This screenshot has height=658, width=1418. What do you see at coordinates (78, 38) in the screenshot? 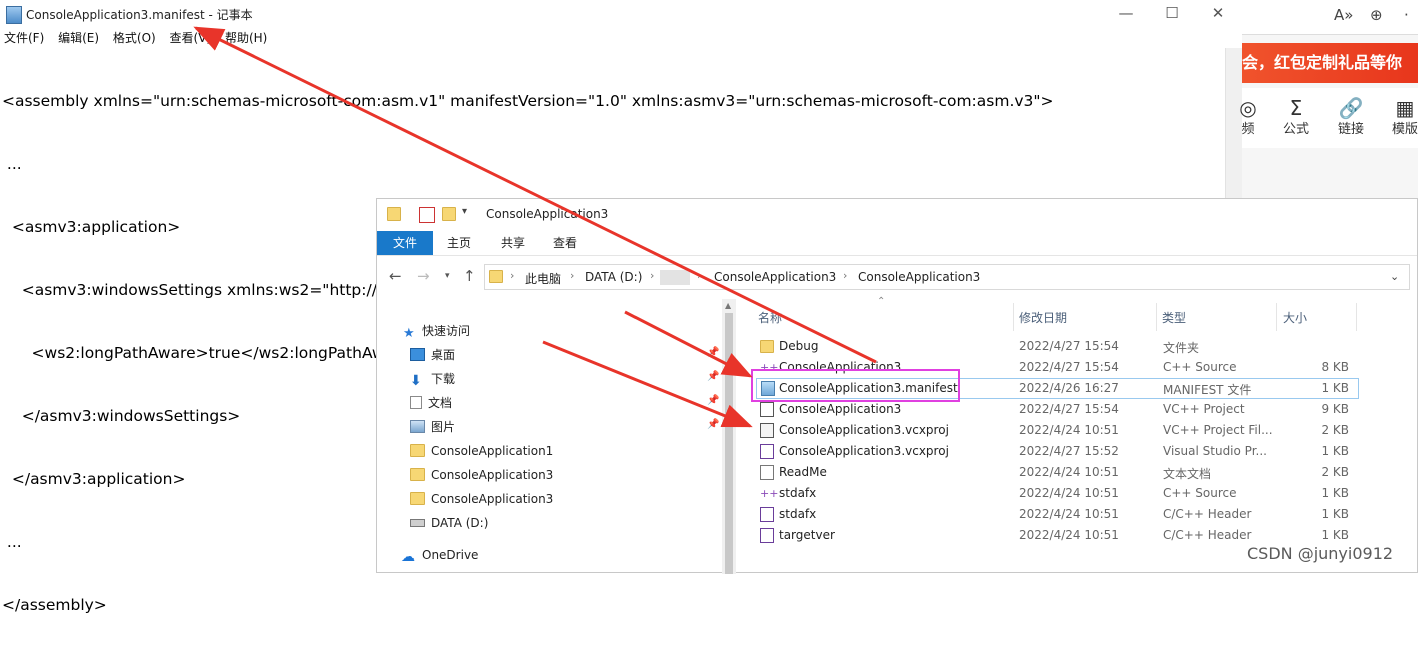
I see `menu-edit: 编辑(E)` at bounding box center [78, 38].